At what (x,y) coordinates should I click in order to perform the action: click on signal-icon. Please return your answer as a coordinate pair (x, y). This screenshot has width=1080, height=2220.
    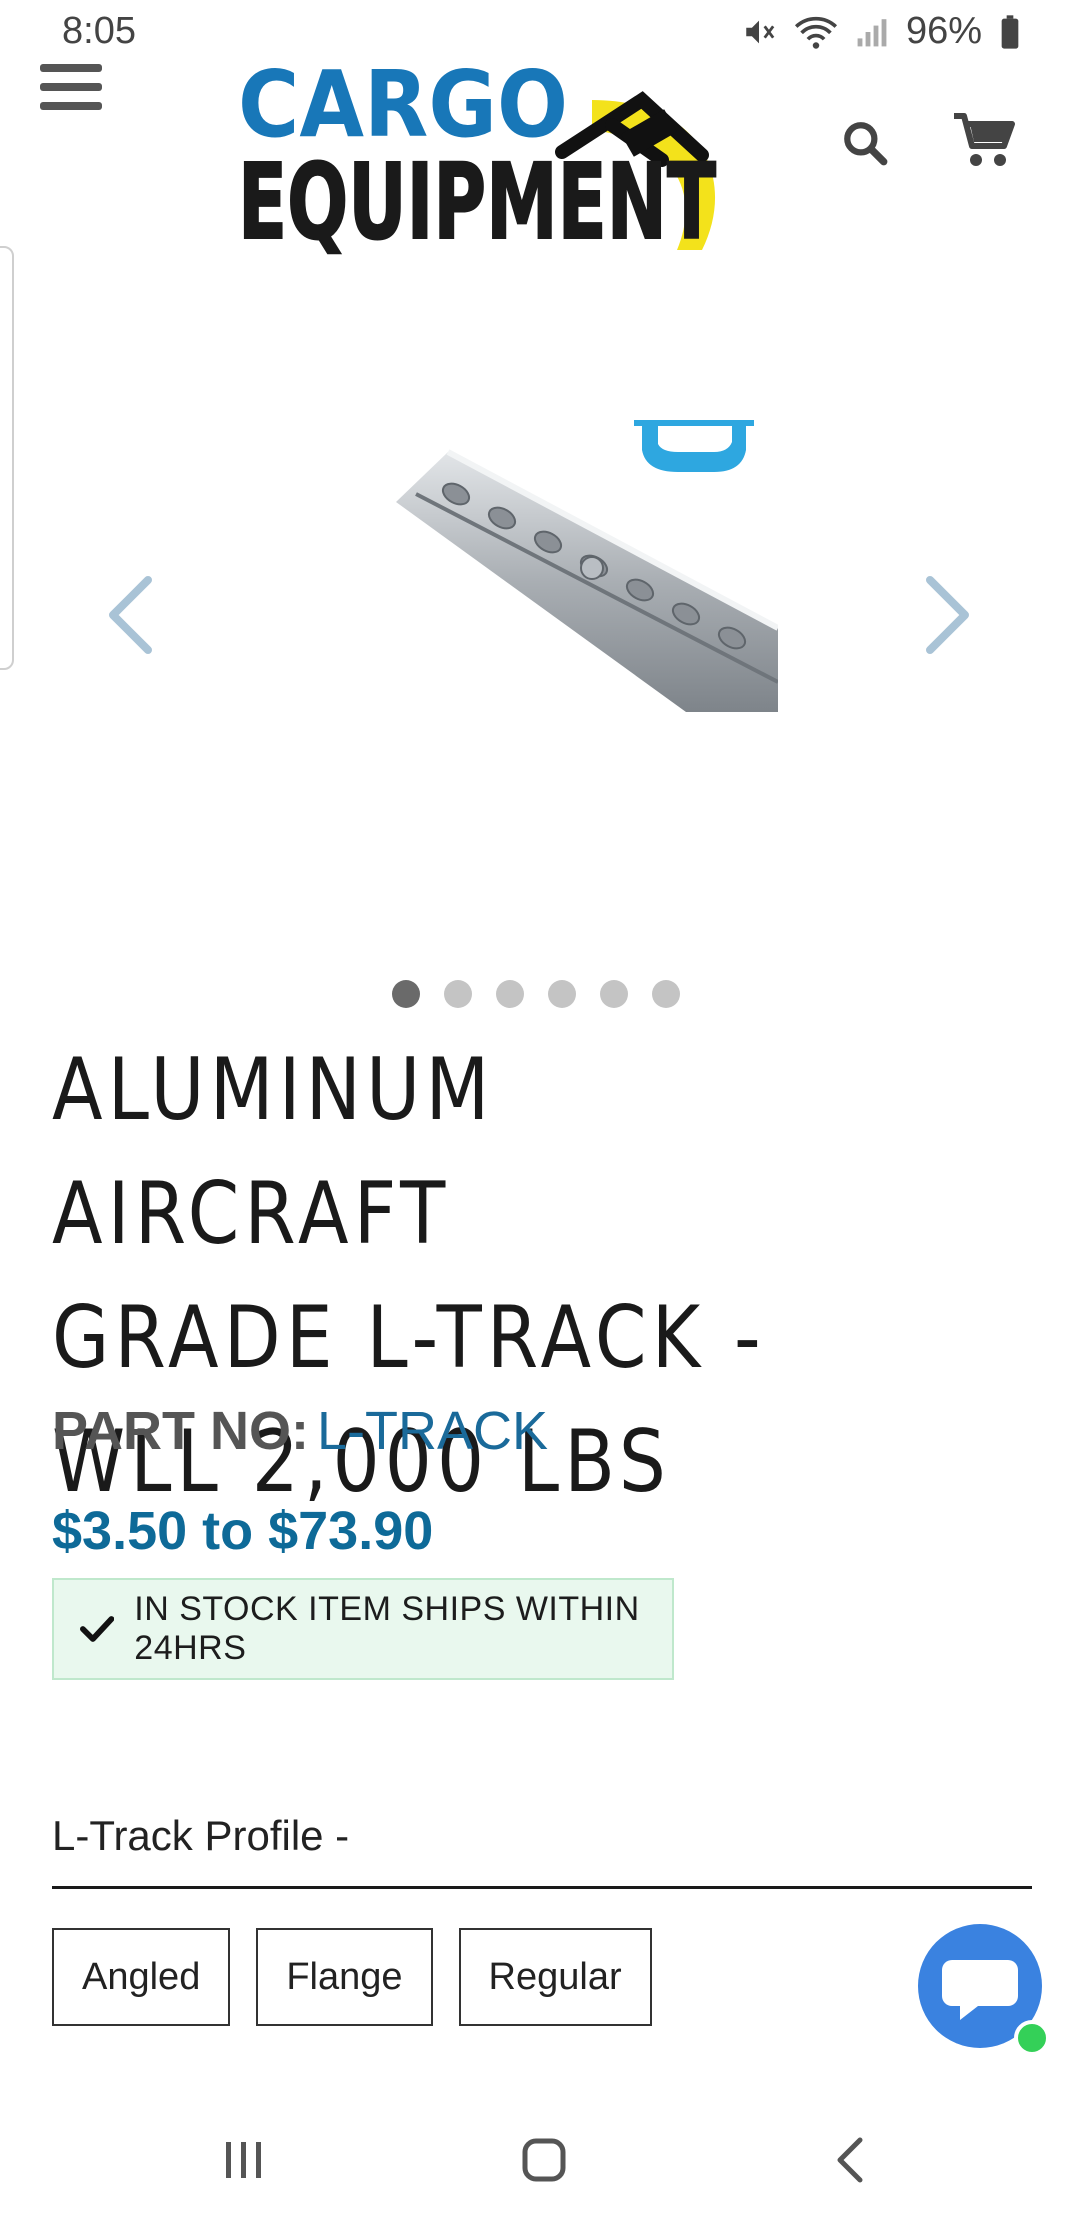
    Looking at the image, I should click on (872, 32).